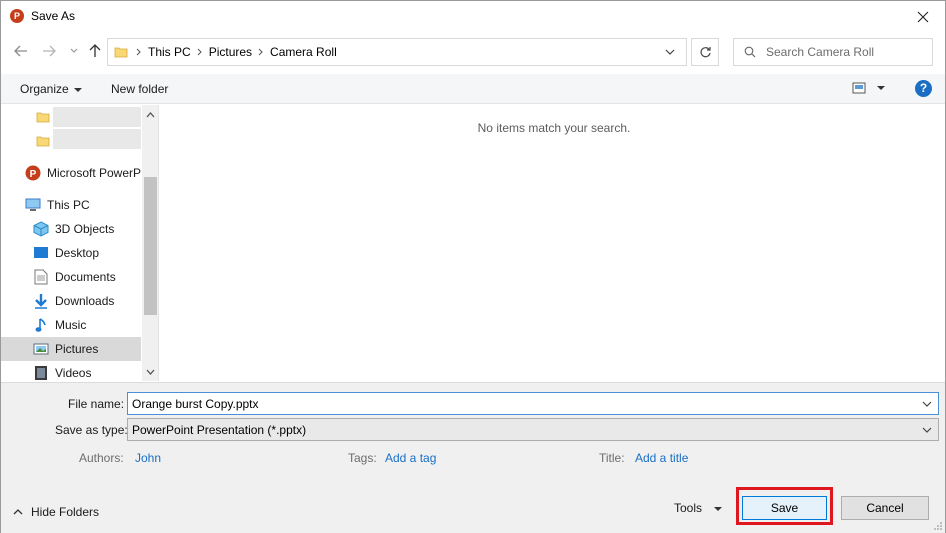 The image size is (946, 533). I want to click on powerpoint-app-icon: P, so click(17, 16).